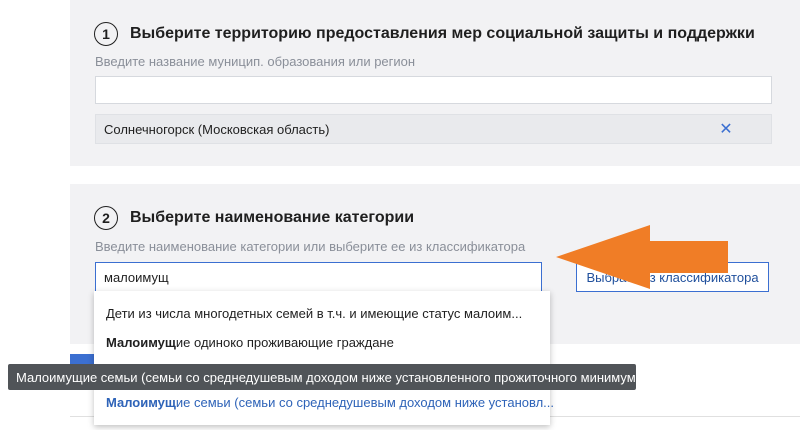 Image resolution: width=800 pixels, height=430 pixels. I want to click on step-number: 1, so click(106, 34).